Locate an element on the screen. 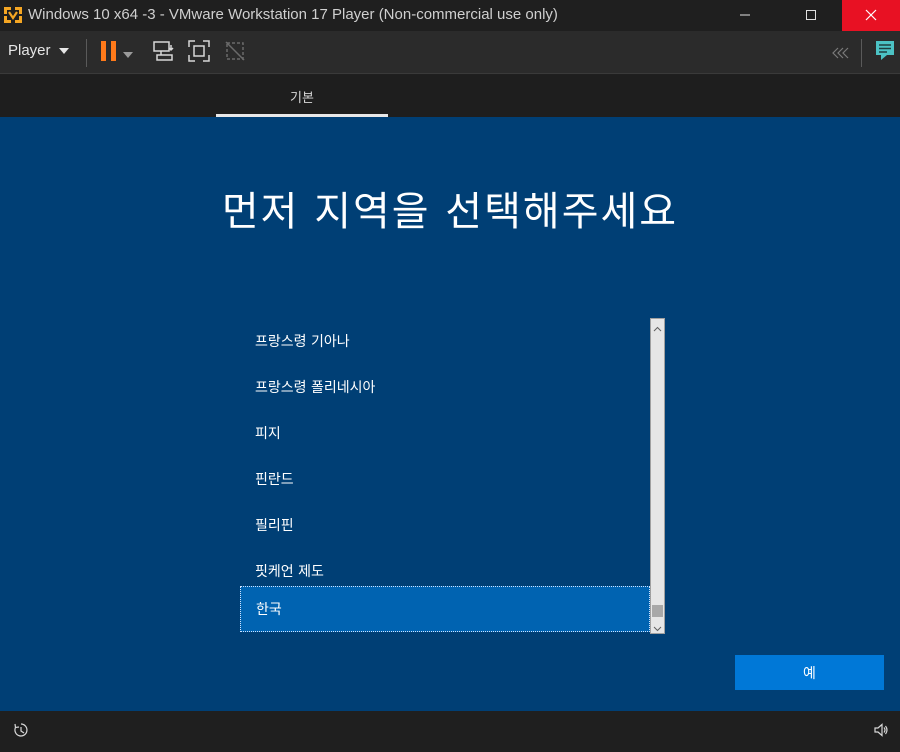 The width and height of the screenshot is (900, 752). close-button is located at coordinates (871, 15).